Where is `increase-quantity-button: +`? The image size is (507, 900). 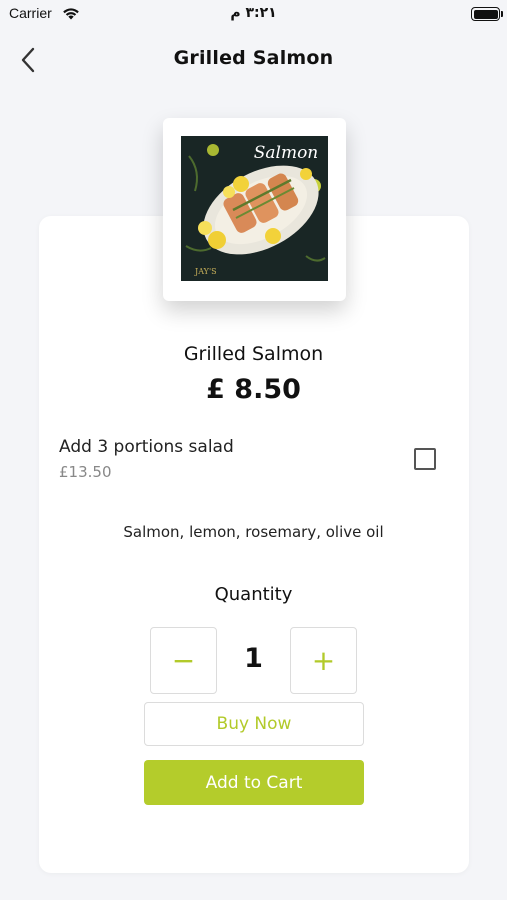
increase-quantity-button: + is located at coordinates (323, 660).